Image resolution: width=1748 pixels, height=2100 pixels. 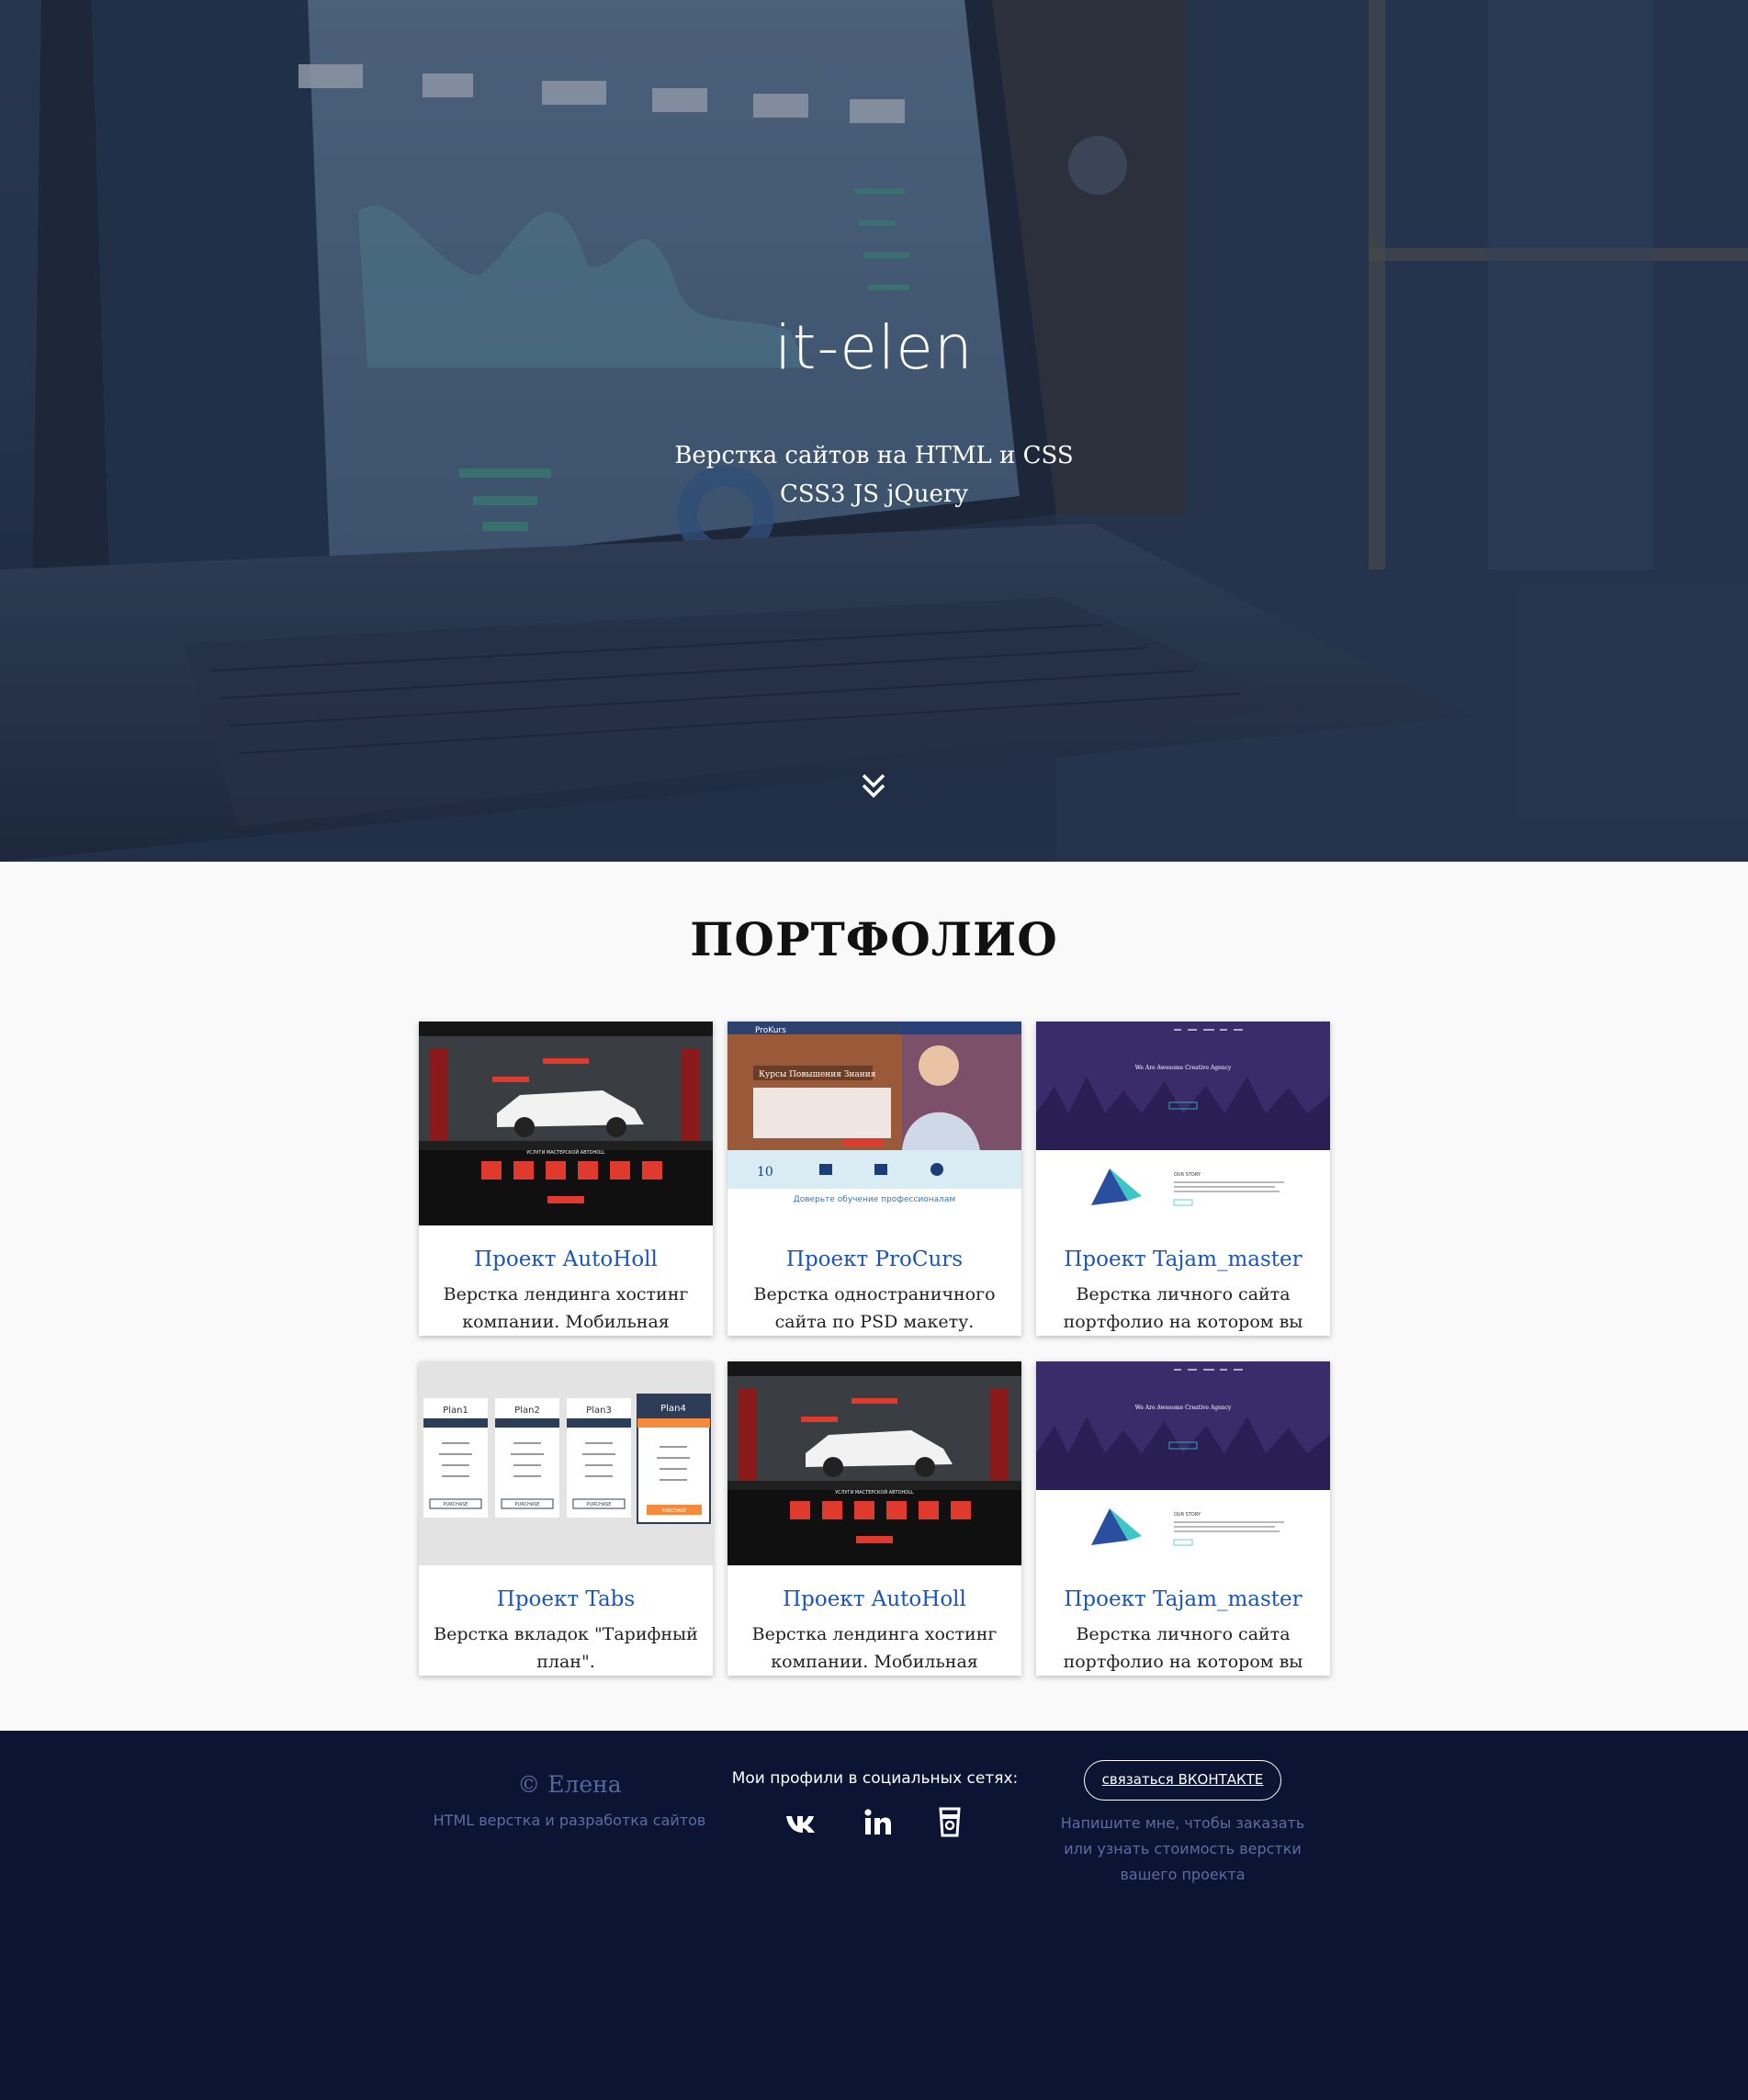 What do you see at coordinates (1182, 1780) in the screenshot?
I see `contact-vk-button: связаться ВКОНТАКТЕ` at bounding box center [1182, 1780].